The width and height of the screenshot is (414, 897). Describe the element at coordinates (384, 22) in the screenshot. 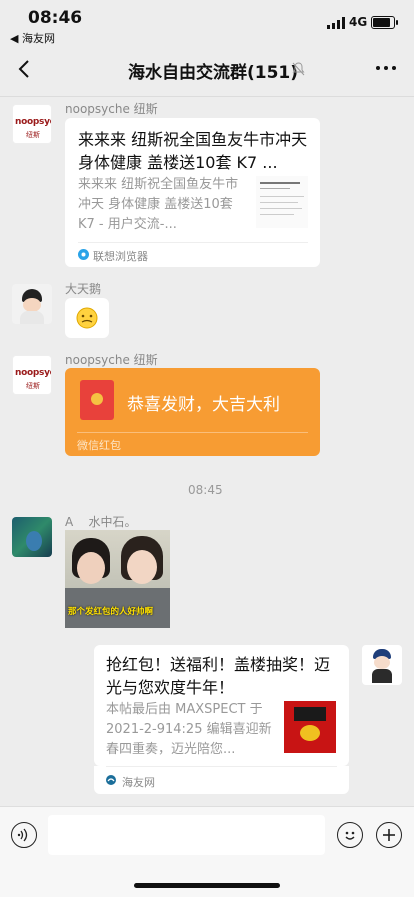

I see `battery-icon` at that location.